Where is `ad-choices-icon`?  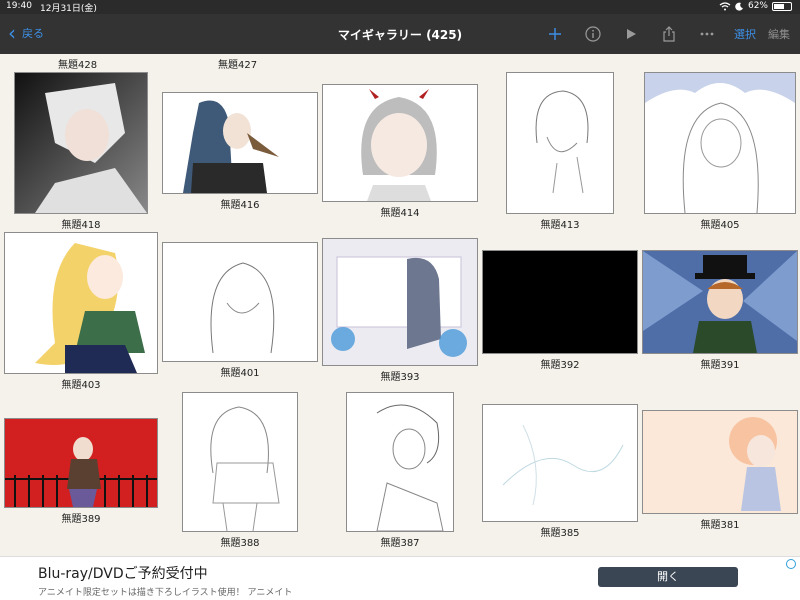 ad-choices-icon is located at coordinates (791, 564).